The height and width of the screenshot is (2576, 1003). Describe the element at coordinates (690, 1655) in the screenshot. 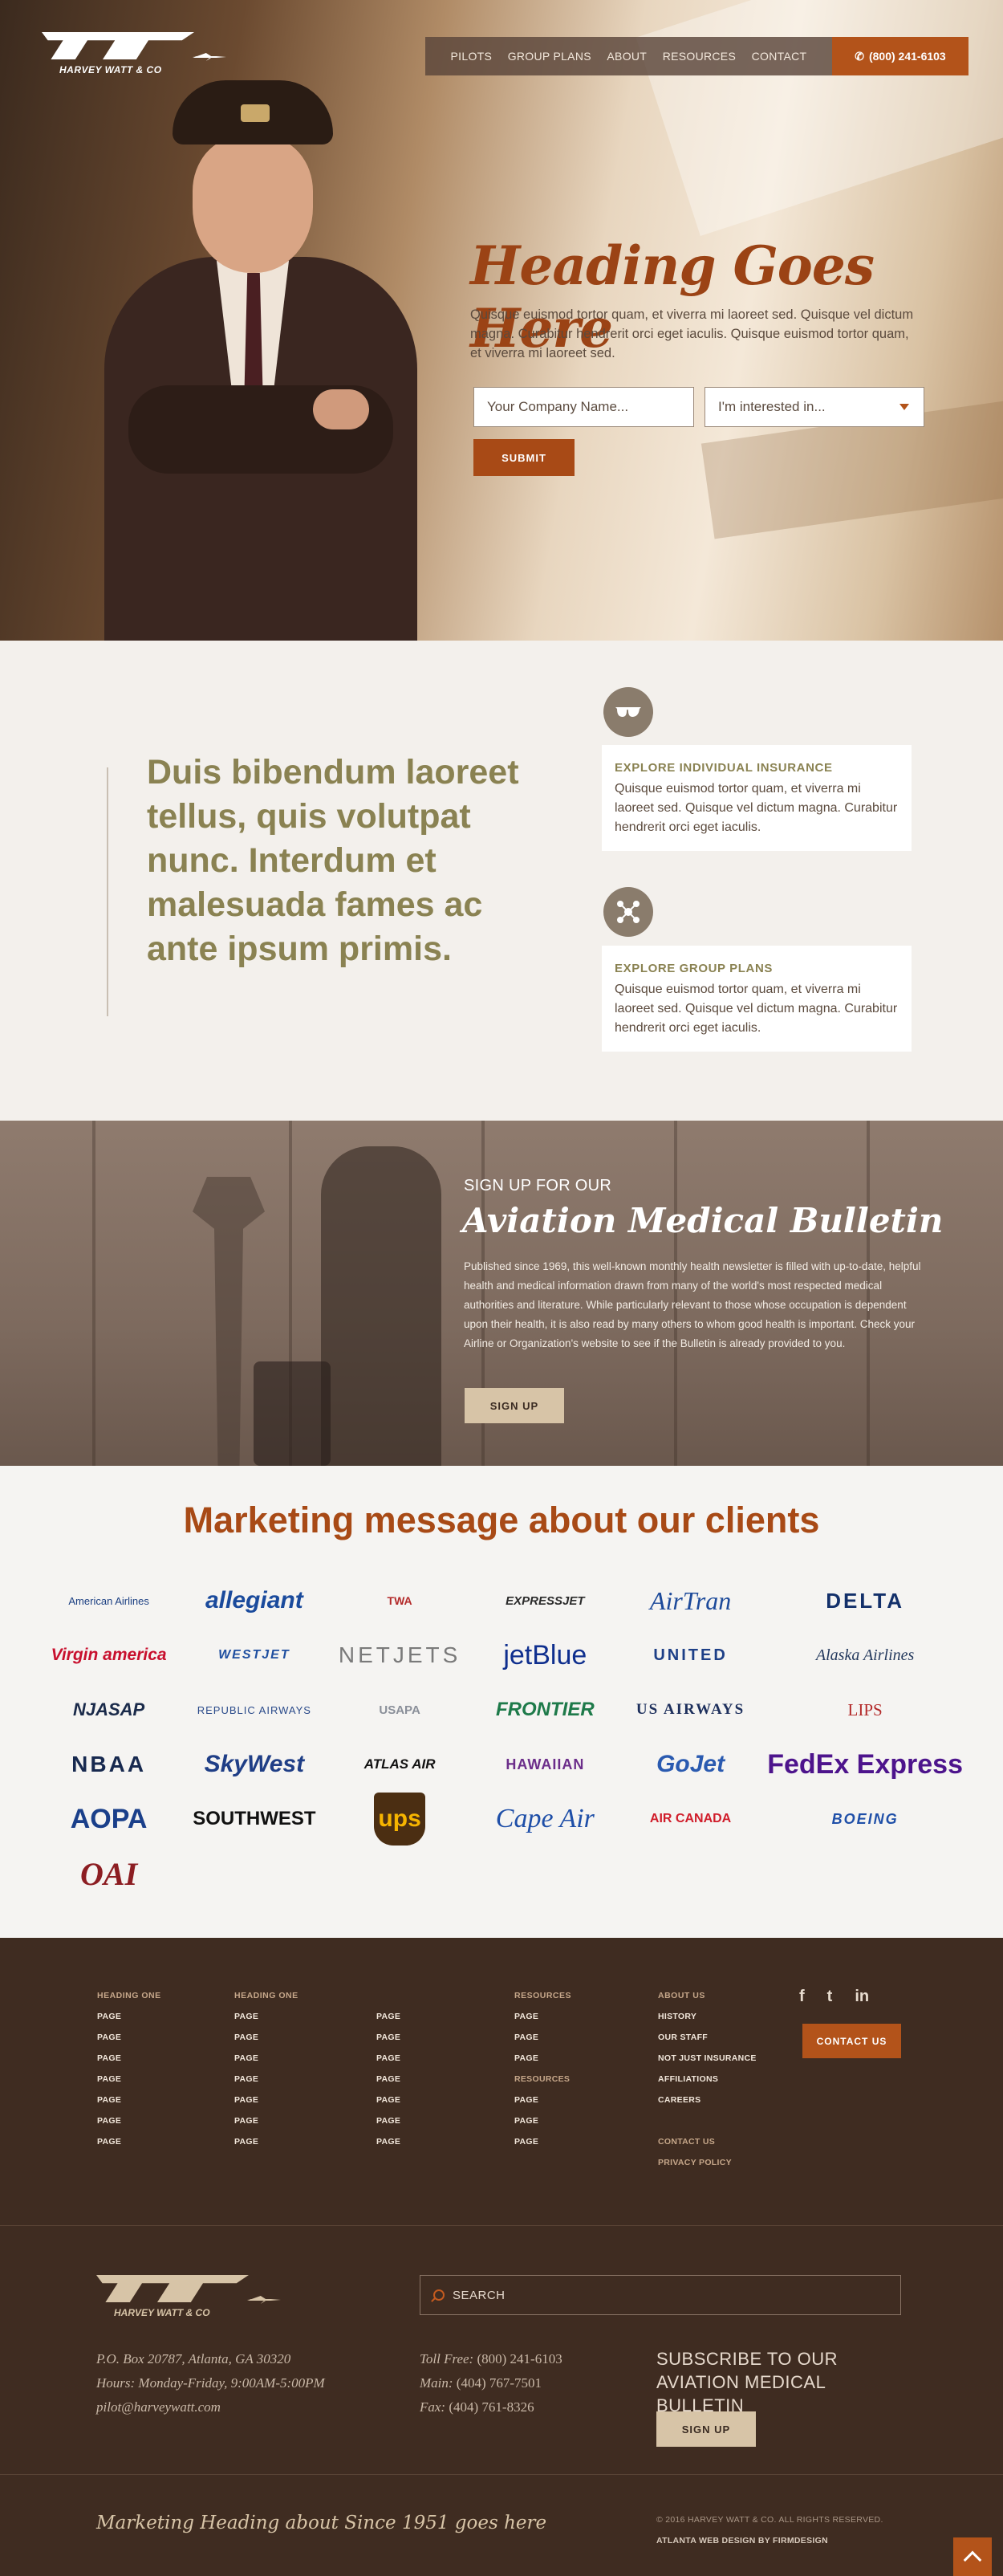

I see `client-logo: UNITED` at that location.